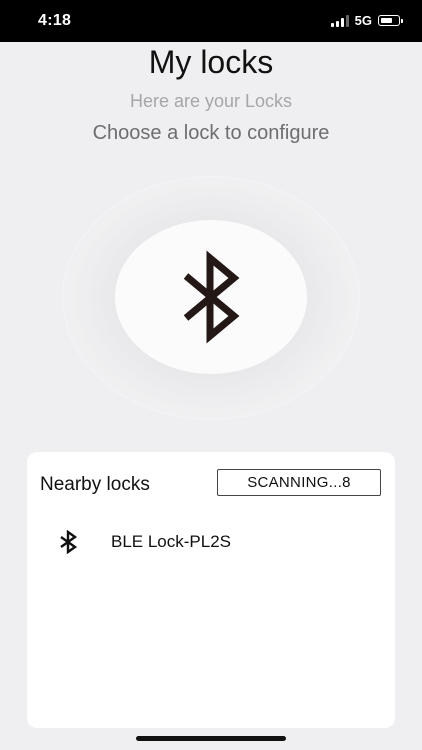 The image size is (422, 750). Describe the element at coordinates (211, 738) in the screenshot. I see `home-indicator` at that location.